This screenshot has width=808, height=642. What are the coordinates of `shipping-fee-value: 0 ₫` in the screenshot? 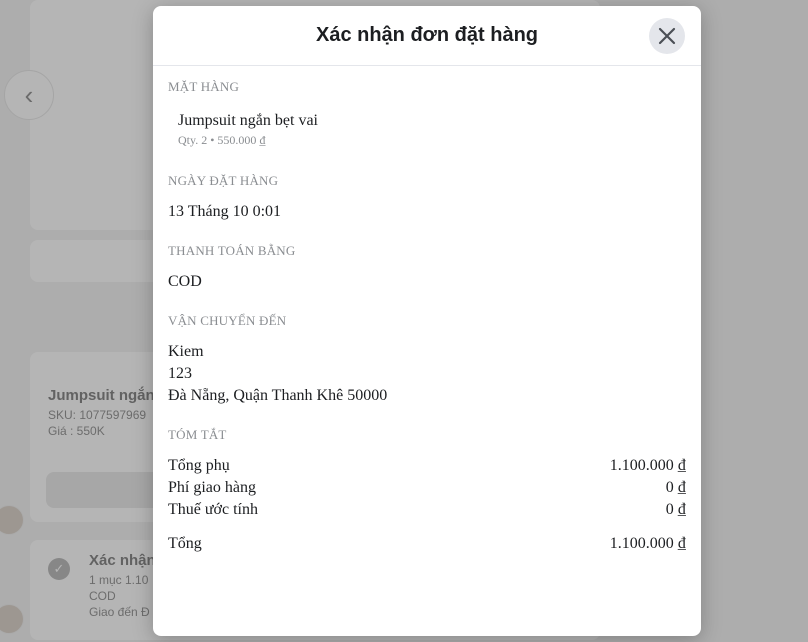 It's located at (675, 487).